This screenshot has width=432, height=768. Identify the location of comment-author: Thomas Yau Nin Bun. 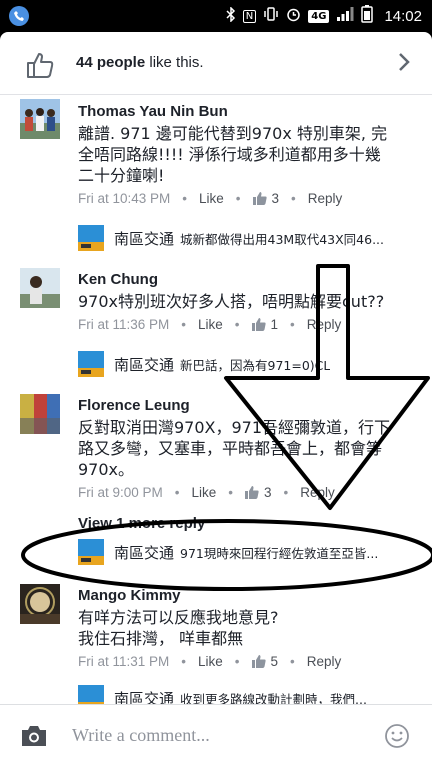
(153, 111).